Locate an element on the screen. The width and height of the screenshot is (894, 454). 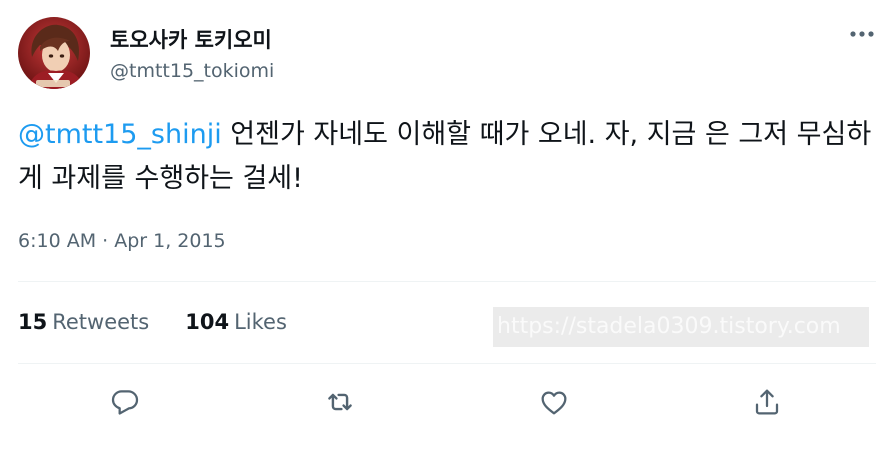
share-icon is located at coordinates (767, 402).